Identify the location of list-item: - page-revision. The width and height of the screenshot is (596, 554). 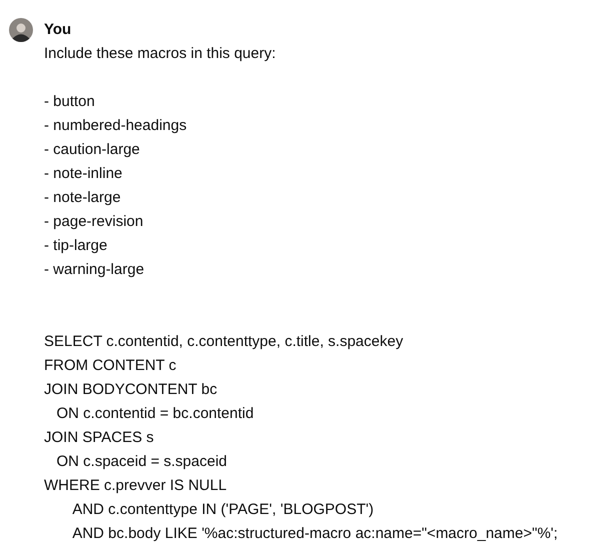
(94, 222).